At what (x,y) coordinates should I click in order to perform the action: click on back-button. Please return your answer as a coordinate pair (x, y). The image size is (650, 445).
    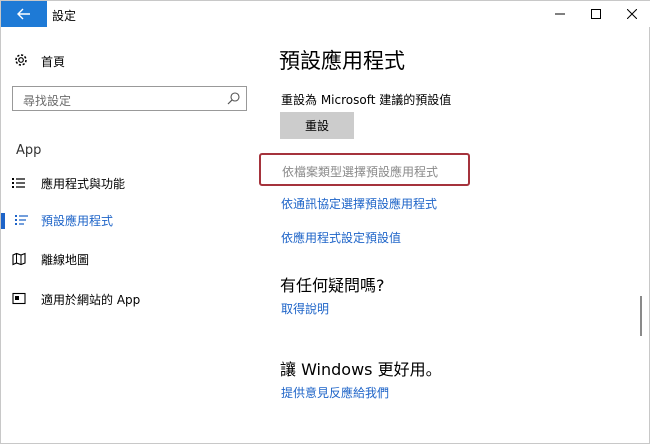
    Looking at the image, I should click on (24, 14).